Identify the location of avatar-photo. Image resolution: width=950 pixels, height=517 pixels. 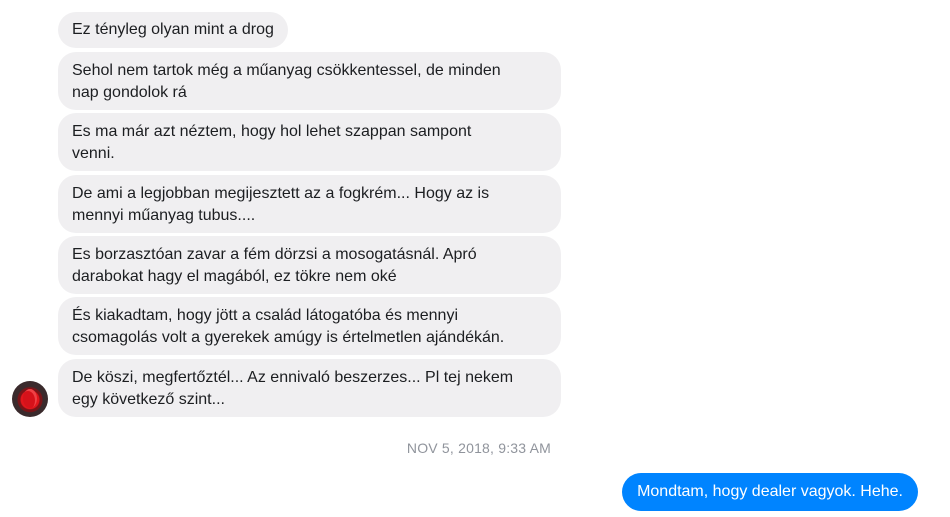
(30, 398).